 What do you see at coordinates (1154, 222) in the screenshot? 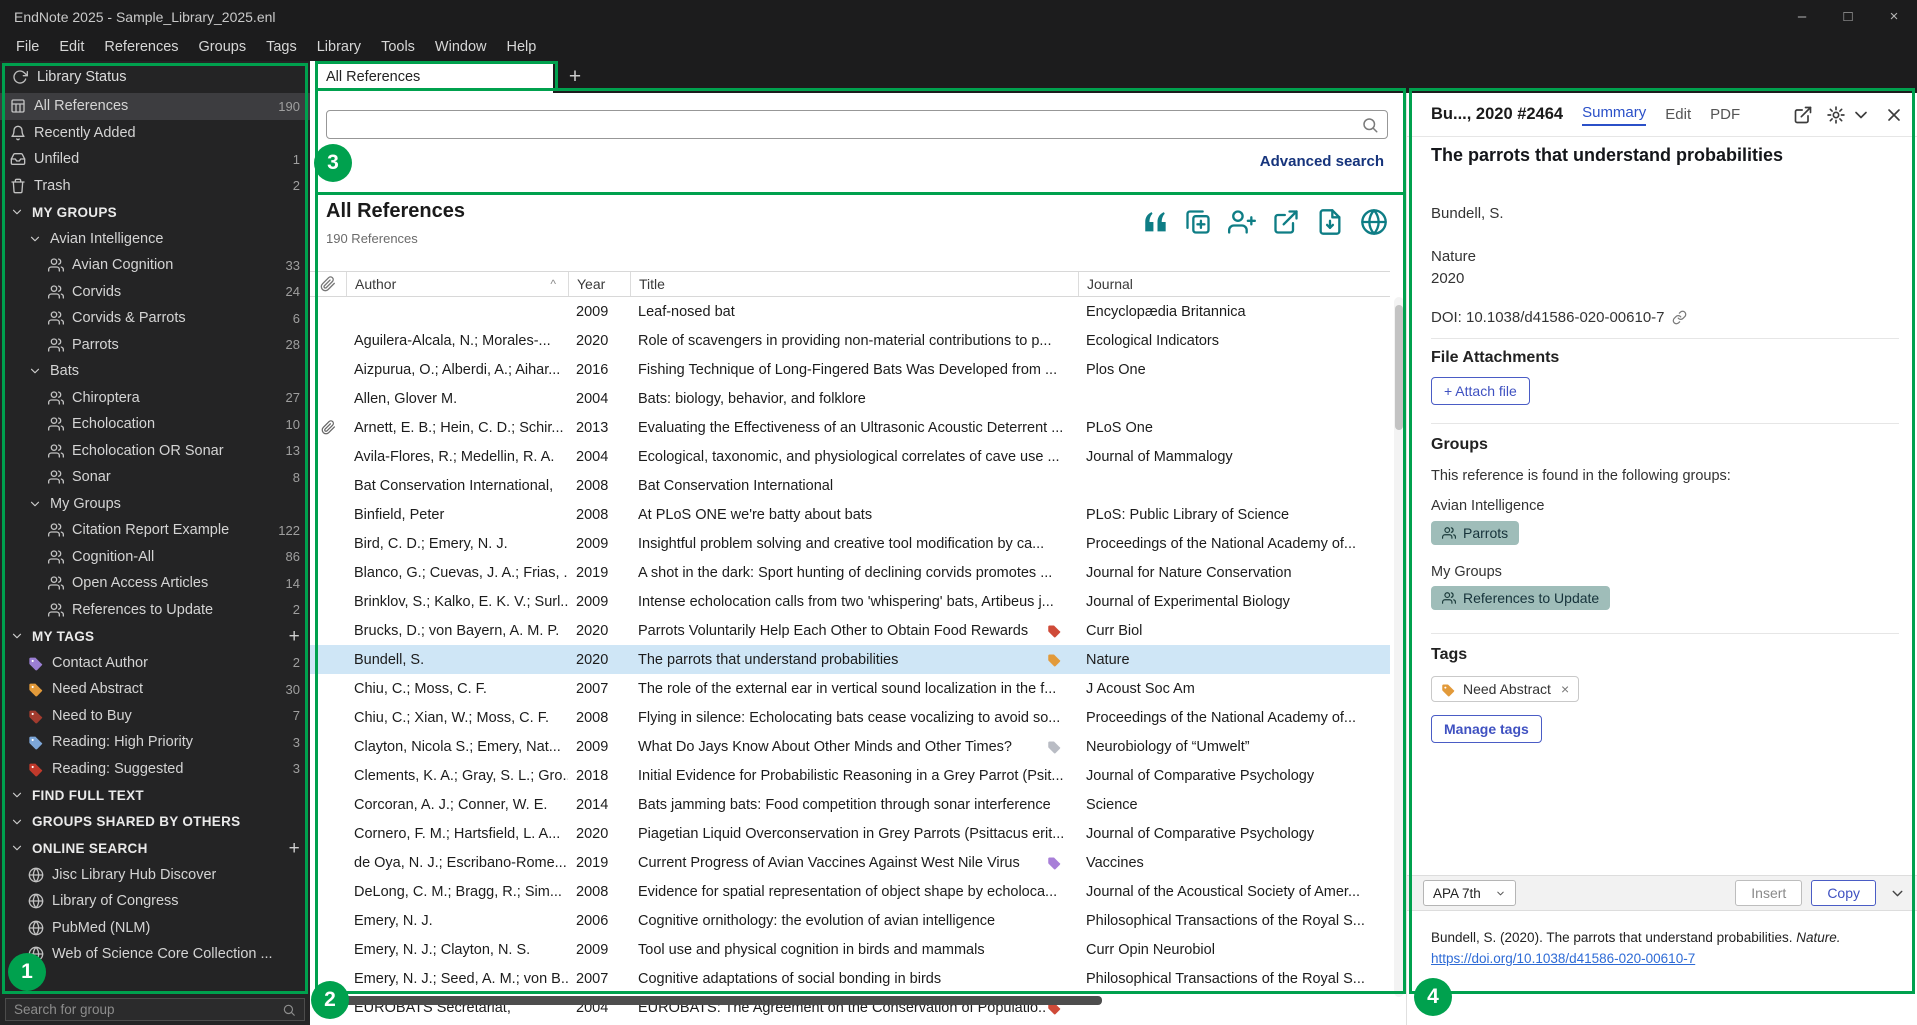
I see `insert-citation-button` at bounding box center [1154, 222].